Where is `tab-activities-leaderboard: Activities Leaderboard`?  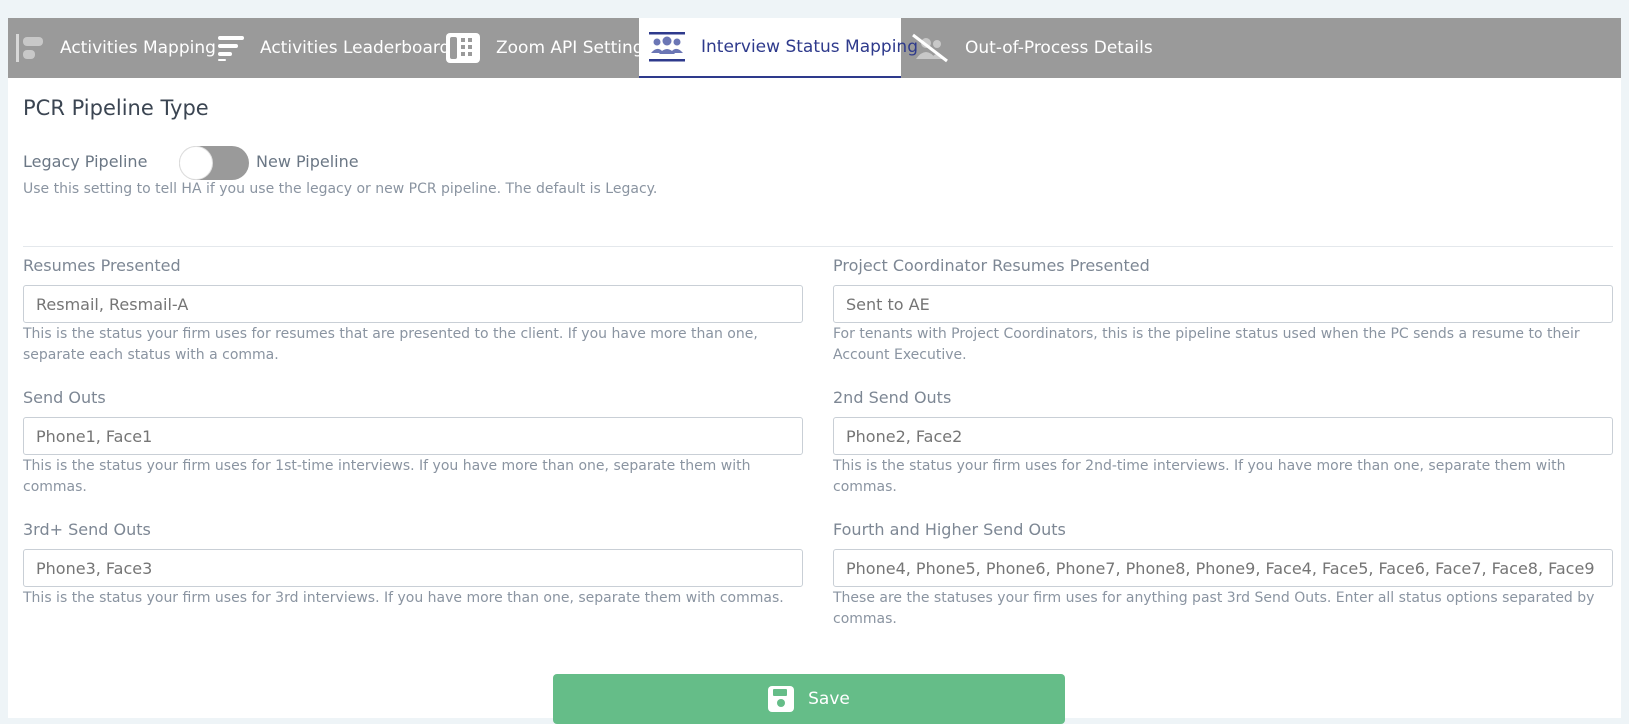
tab-activities-leaderboard: Activities Leaderboard is located at coordinates (334, 48).